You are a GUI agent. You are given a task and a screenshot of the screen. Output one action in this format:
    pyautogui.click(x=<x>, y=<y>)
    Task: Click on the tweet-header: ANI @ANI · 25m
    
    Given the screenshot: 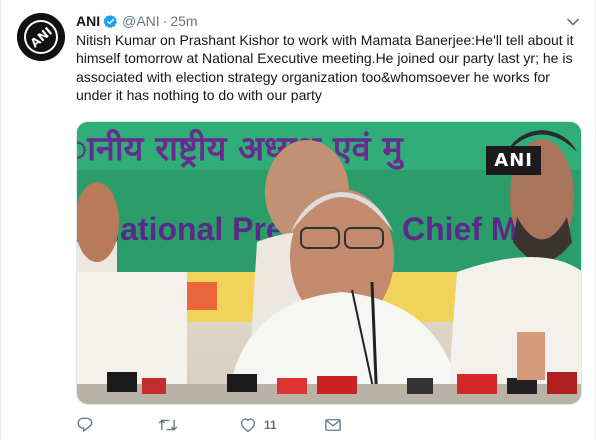 What is the action you would take?
    pyautogui.click(x=137, y=21)
    